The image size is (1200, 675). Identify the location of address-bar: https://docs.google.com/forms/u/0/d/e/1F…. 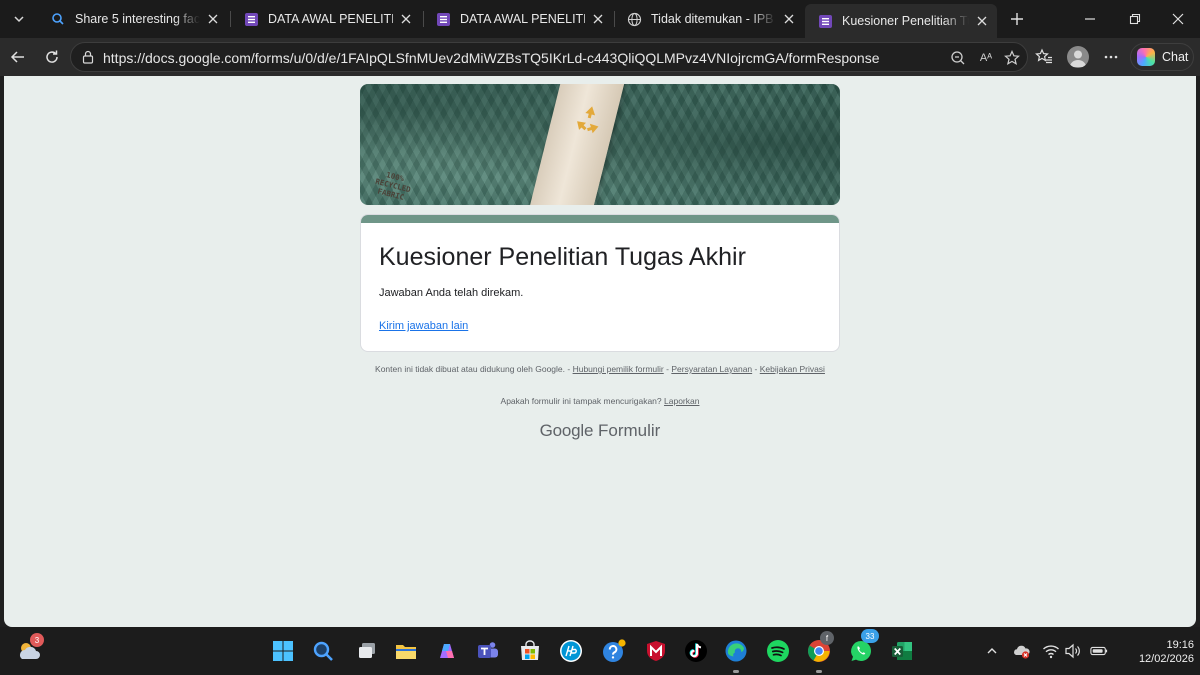
(549, 57).